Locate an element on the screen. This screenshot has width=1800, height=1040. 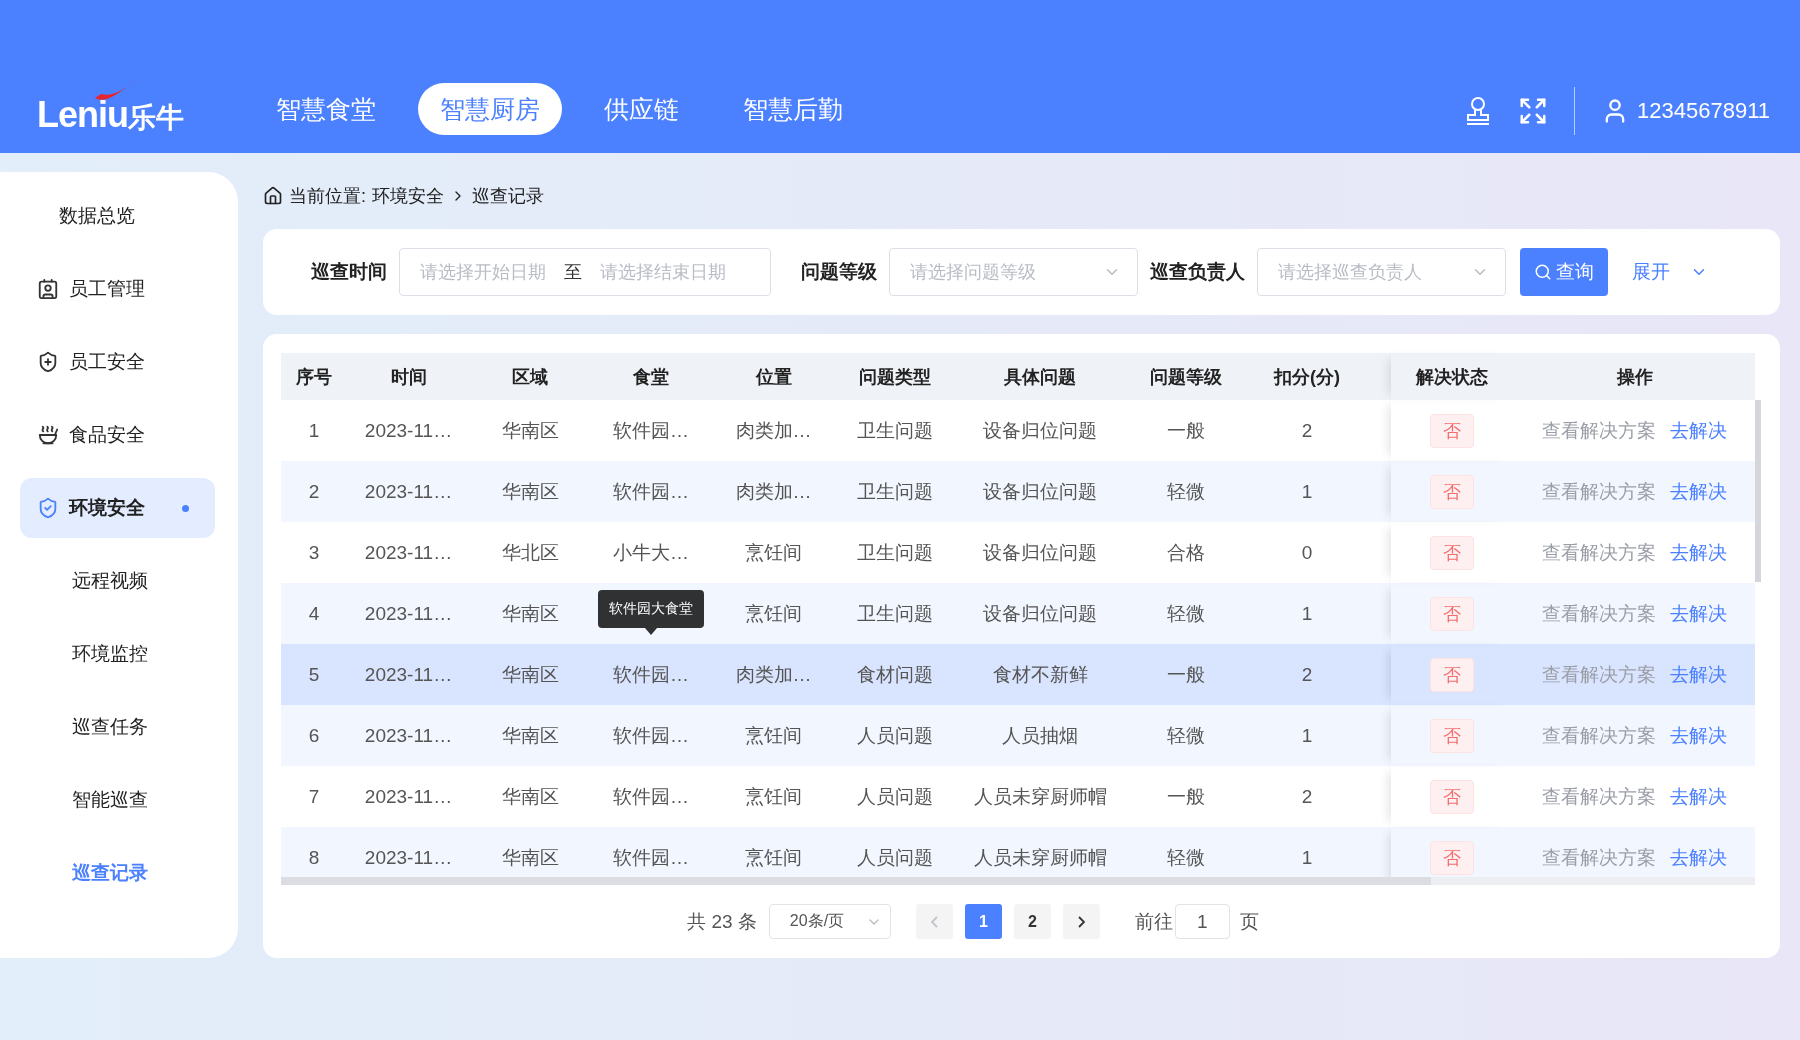
sidebar-item: 远程视频 is located at coordinates (117, 581).